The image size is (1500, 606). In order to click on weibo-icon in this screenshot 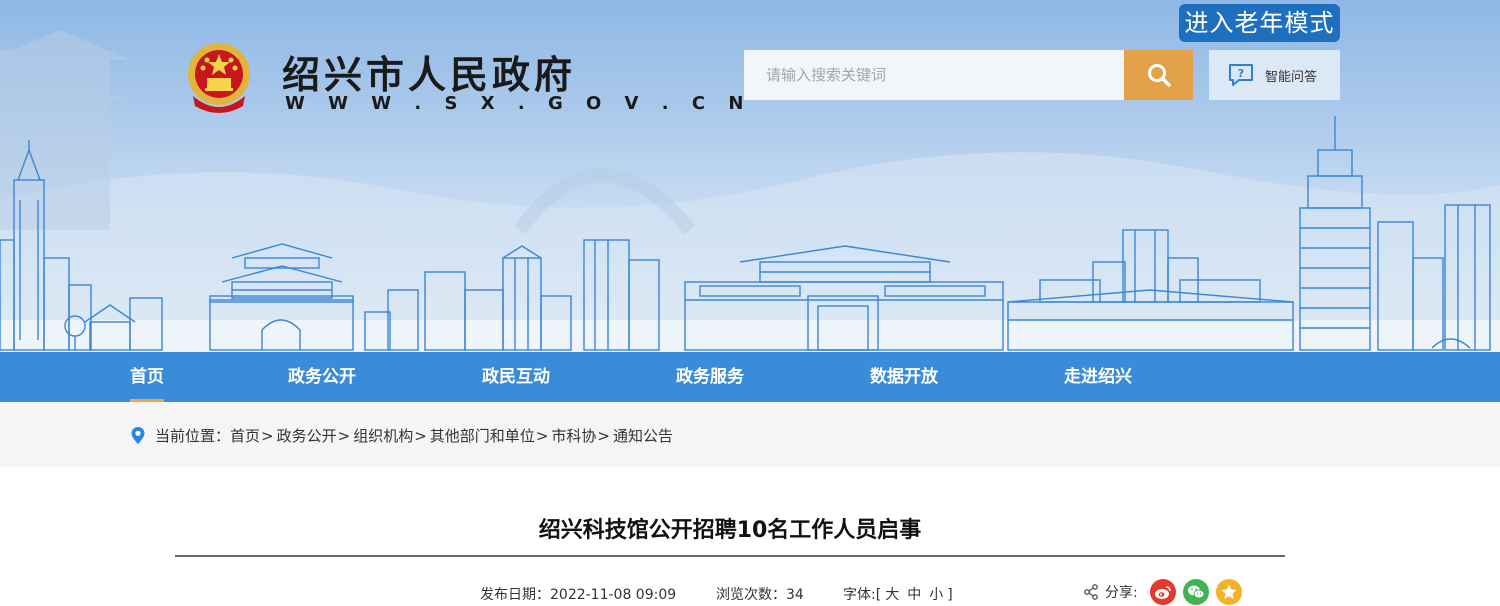, I will do `click(1163, 592)`.